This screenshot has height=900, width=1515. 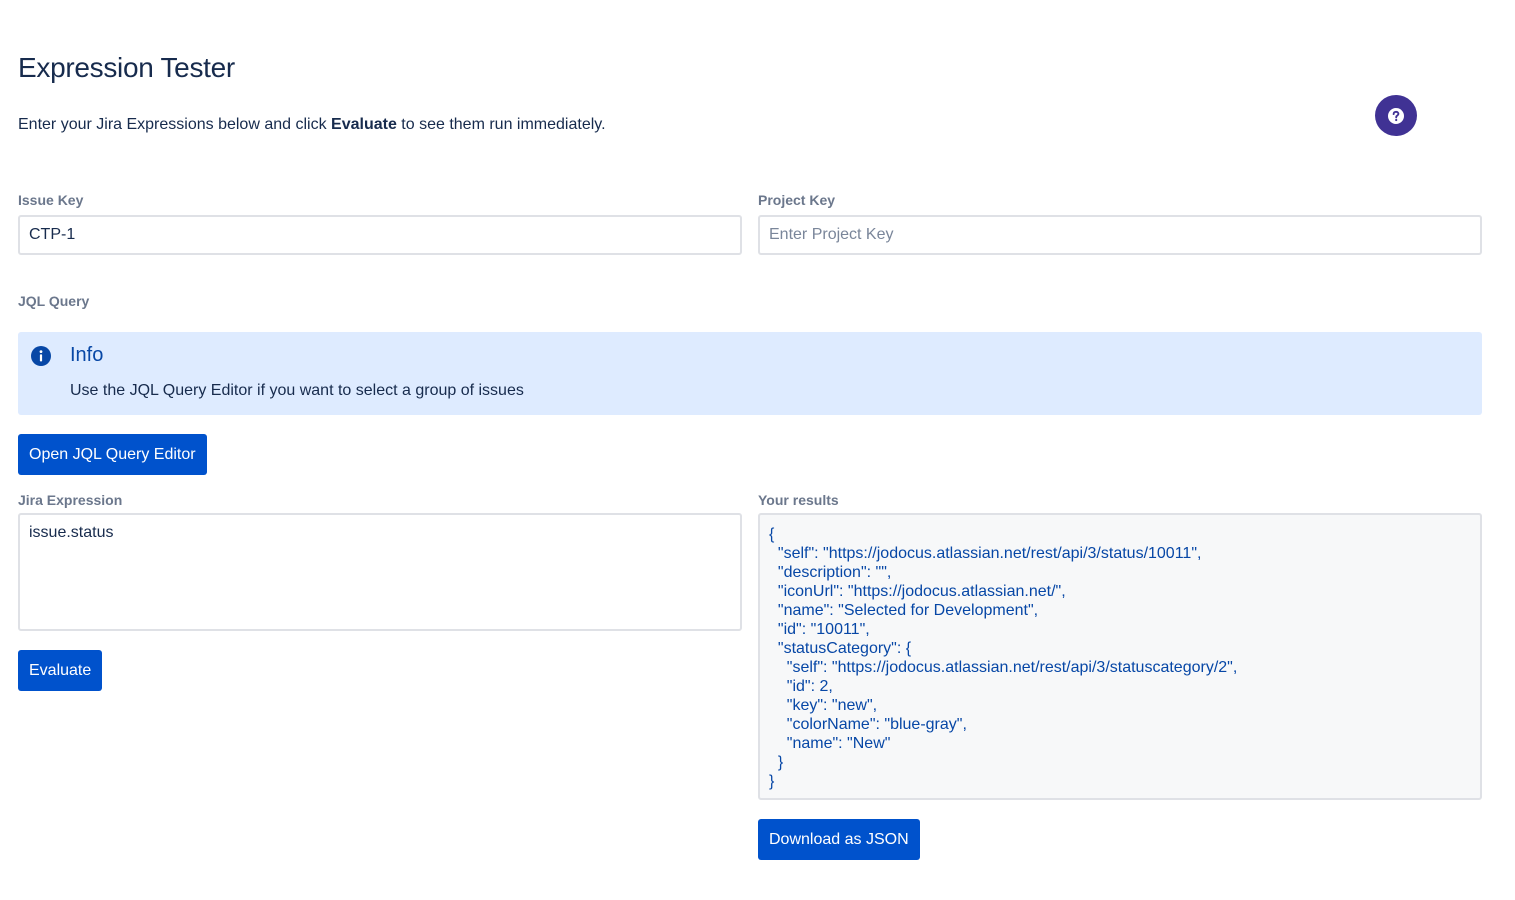 What do you see at coordinates (126, 67) in the screenshot?
I see `page-title: Expression Tester` at bounding box center [126, 67].